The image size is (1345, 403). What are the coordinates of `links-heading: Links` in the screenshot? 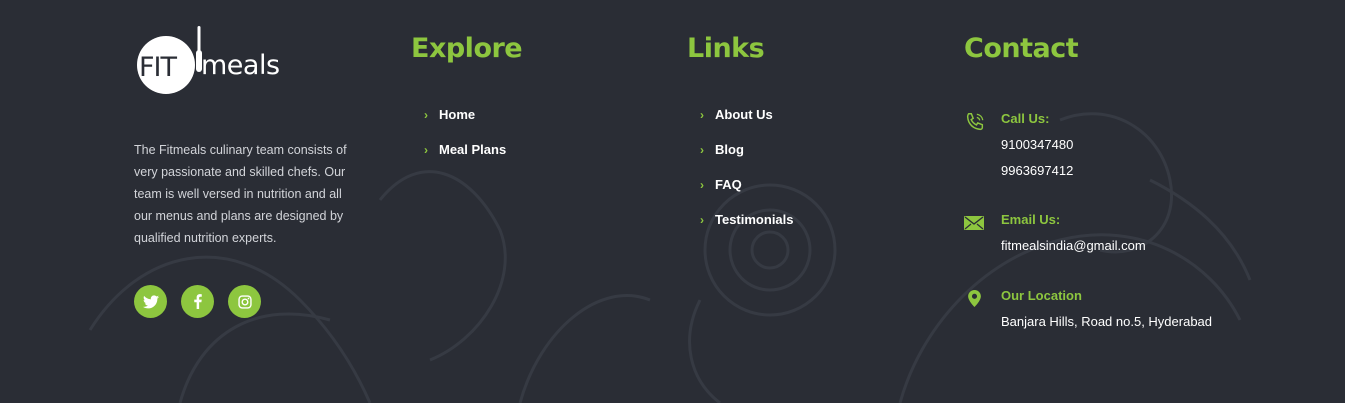 It's located at (726, 48).